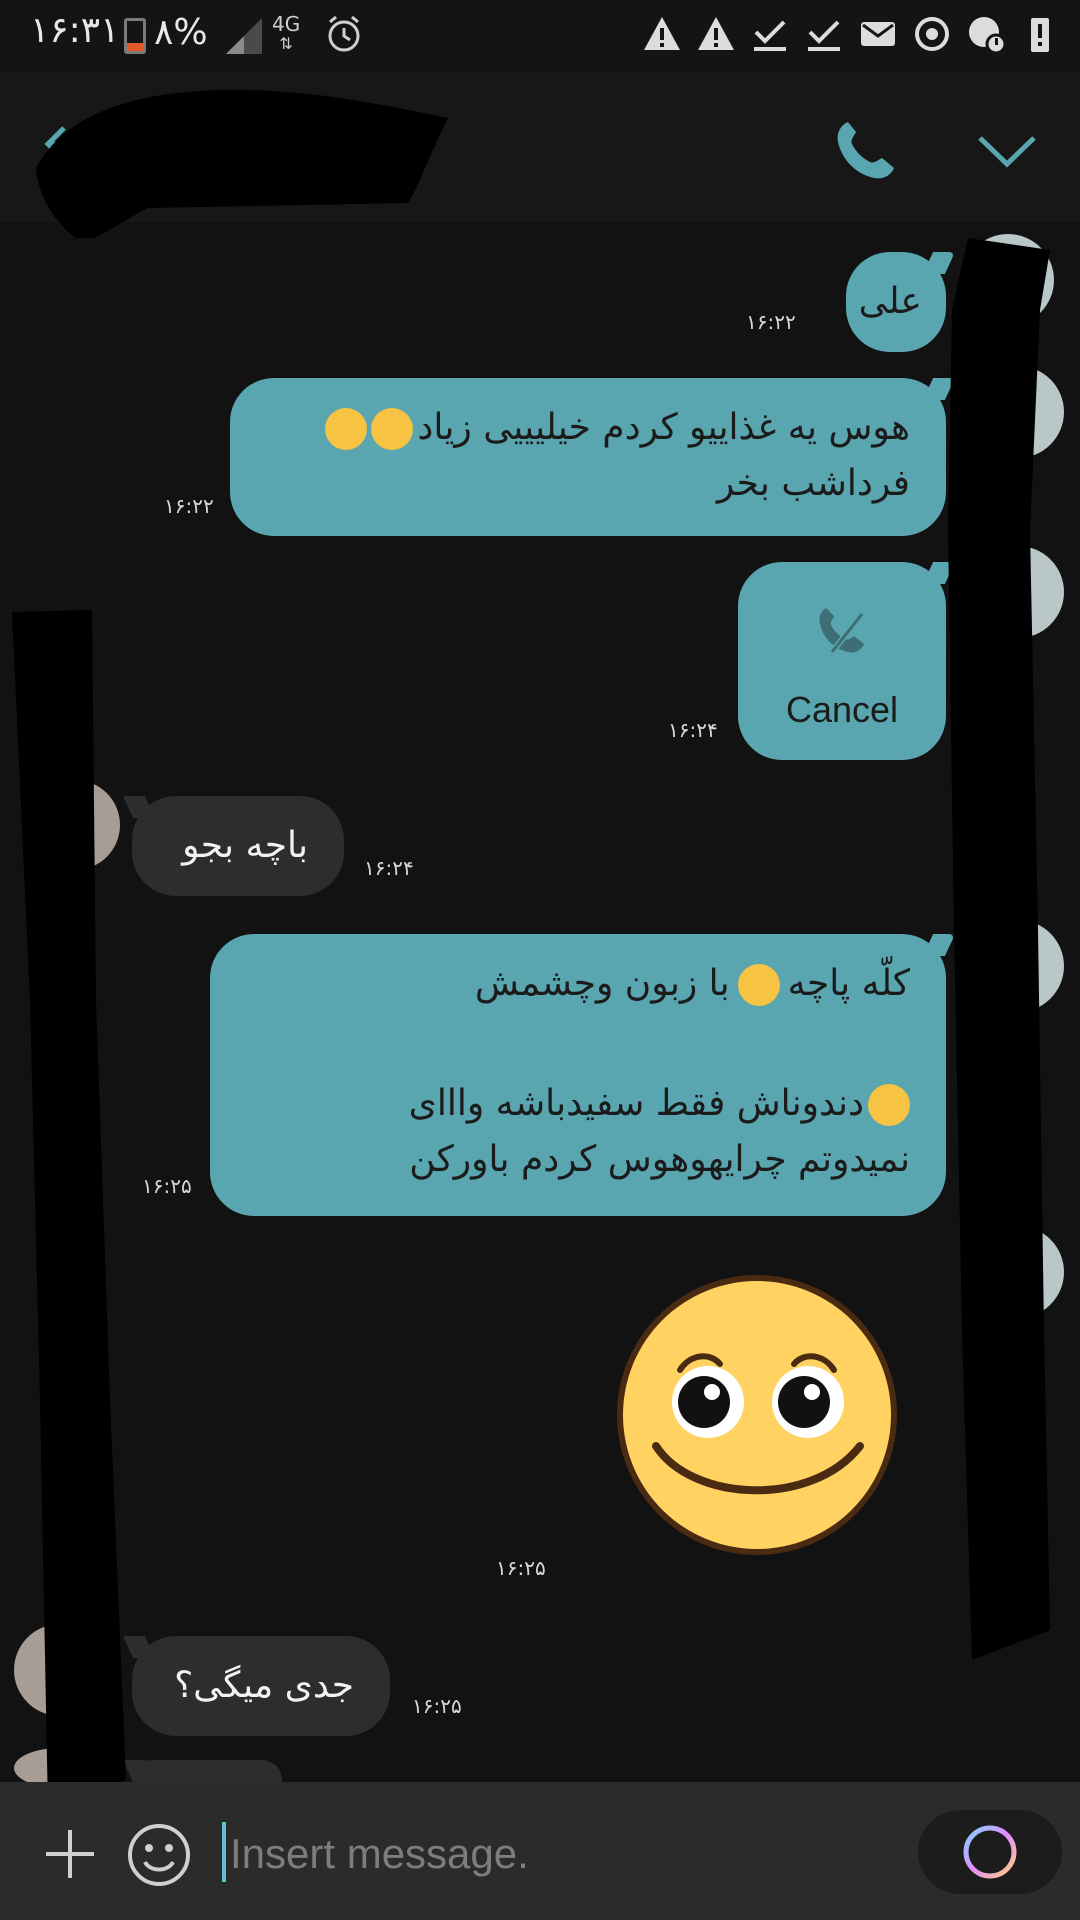 The height and width of the screenshot is (1920, 1080). Describe the element at coordinates (842, 631) in the screenshot. I see `missed-call-icon` at that location.